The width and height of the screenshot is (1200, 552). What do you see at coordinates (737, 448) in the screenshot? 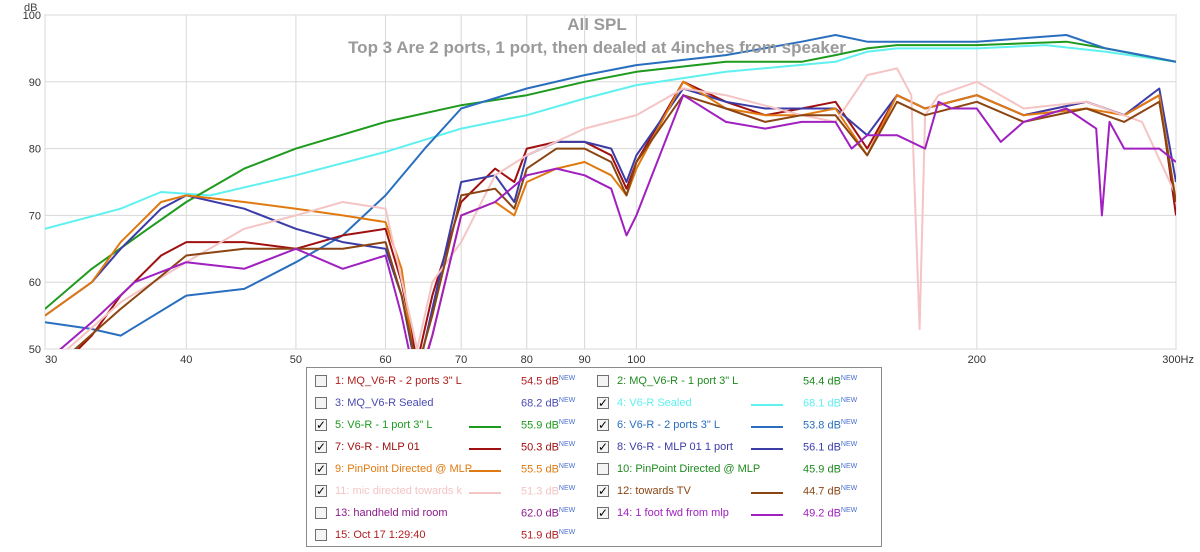
I see `legend-item: ✓ 8: V6-R - MLP 01 1 port 56.1 dBNEW` at bounding box center [737, 448].